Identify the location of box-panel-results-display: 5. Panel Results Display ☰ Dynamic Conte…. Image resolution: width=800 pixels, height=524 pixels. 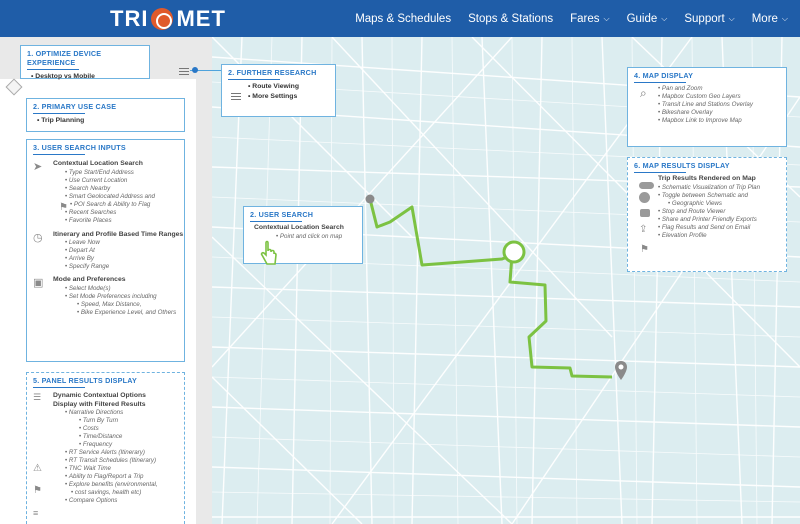
(105, 448).